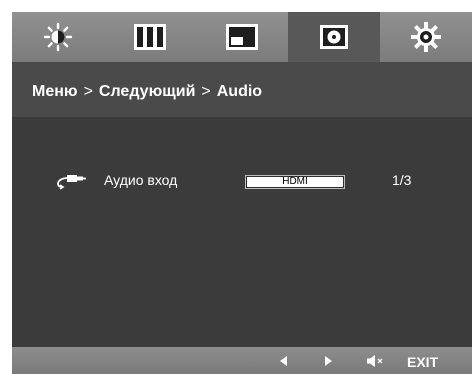 This screenshot has width=472, height=374. Describe the element at coordinates (422, 362) in the screenshot. I see `exit-button: EXIT` at that location.